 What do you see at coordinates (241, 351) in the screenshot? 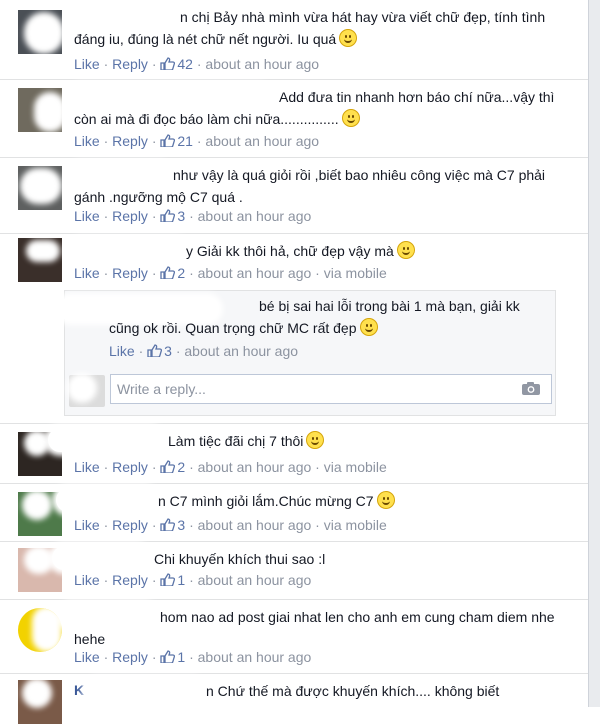
I see `reply-time: about an hour ago` at bounding box center [241, 351].